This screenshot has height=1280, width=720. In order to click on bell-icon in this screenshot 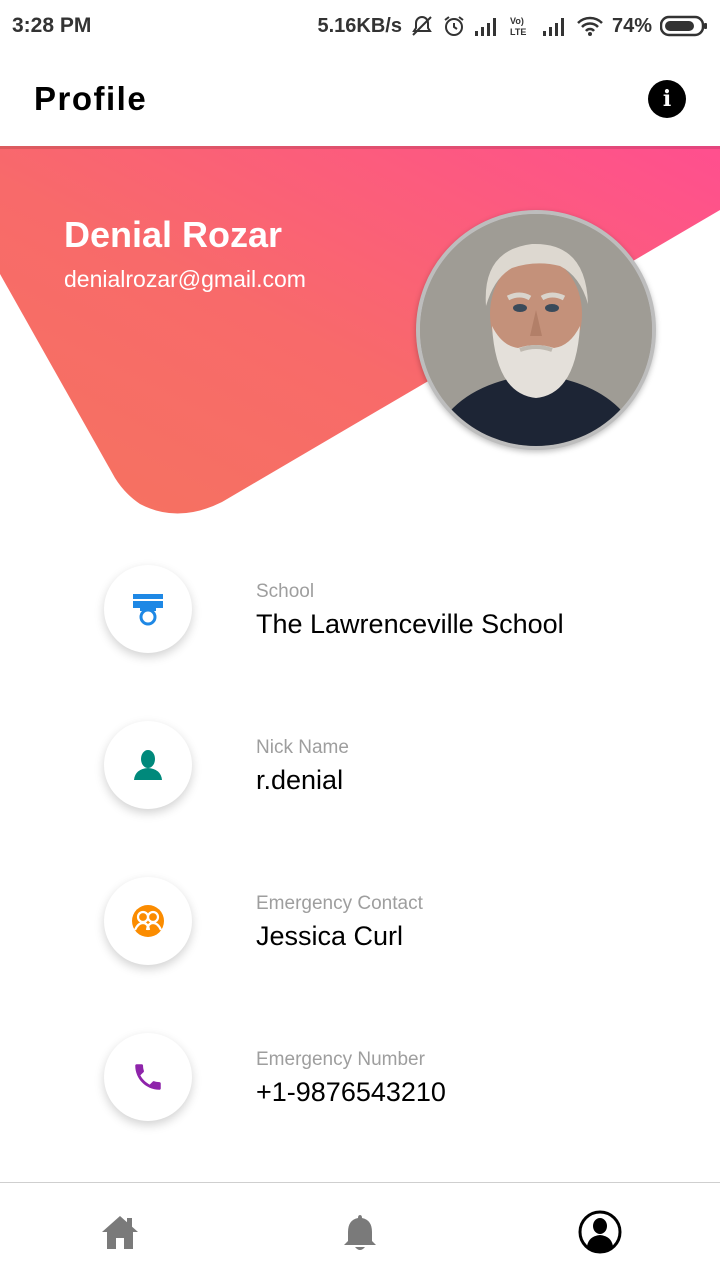, I will do `click(360, 1232)`.